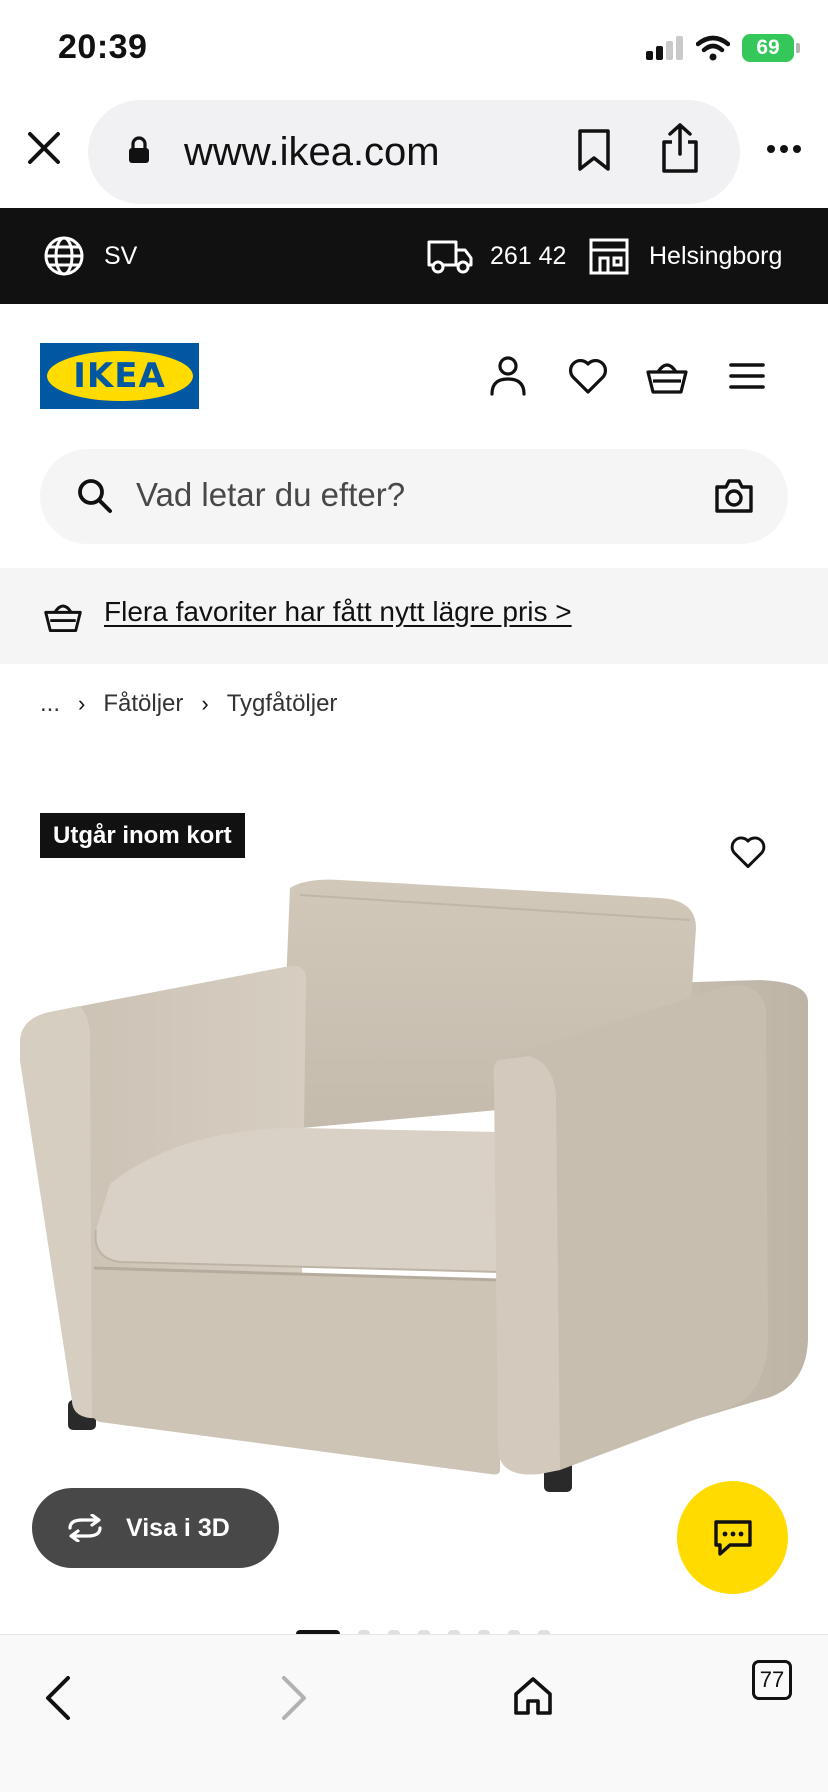 This screenshot has width=828, height=1792. I want to click on close-icon, so click(44, 148).